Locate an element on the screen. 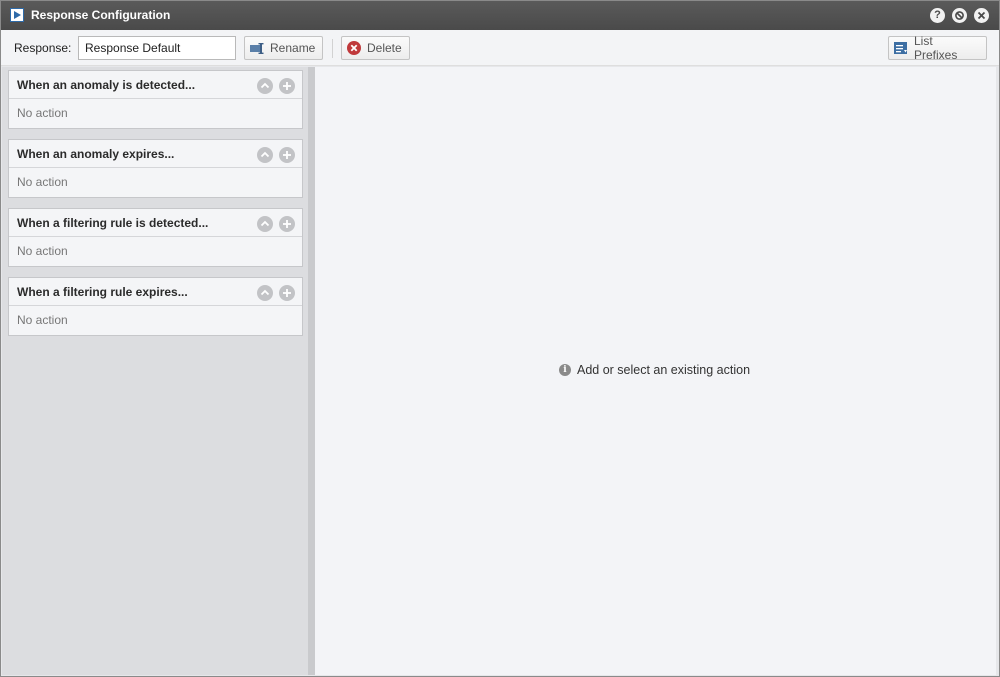 This screenshot has height=677, width=1000. trigger-card-anomaly-detected: When an anomaly is detected... No action is located at coordinates (155, 99).